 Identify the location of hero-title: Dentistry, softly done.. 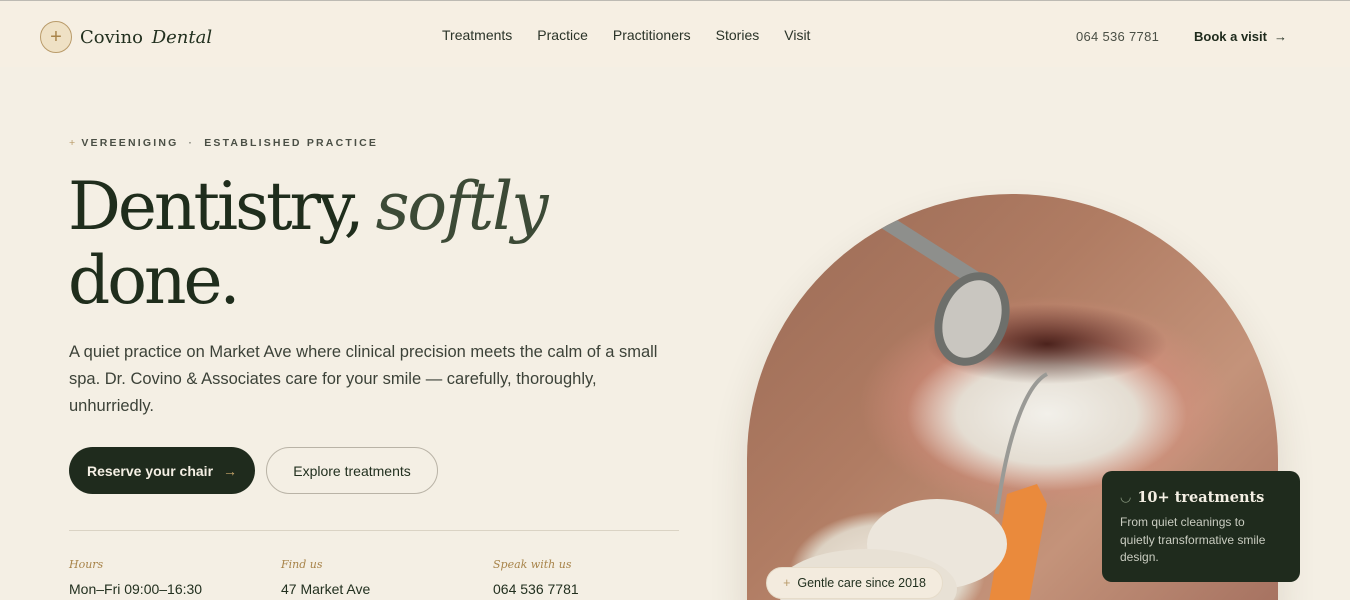
(308, 243).